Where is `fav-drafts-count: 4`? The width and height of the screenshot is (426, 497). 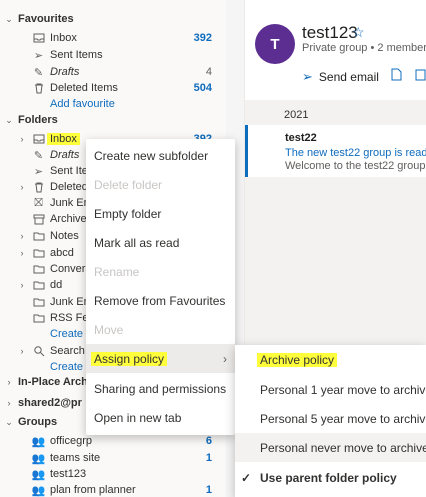
fav-drafts-count: 4 is located at coordinates (208, 72).